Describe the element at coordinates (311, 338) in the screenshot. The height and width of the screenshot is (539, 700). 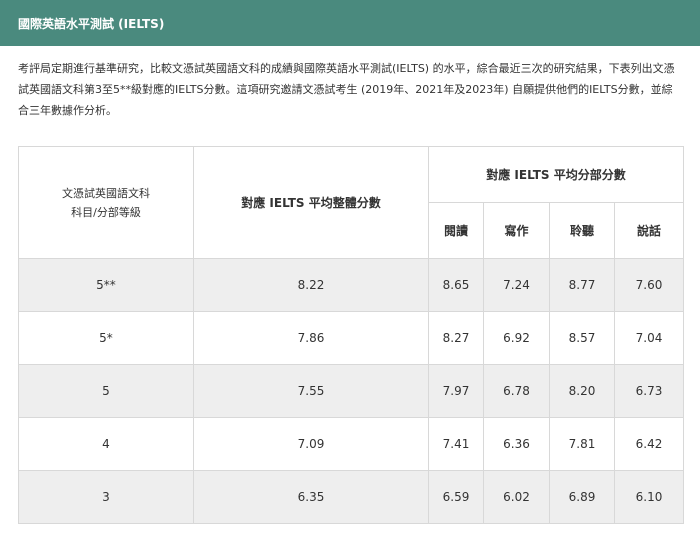
I see `overall-cell: 7.86` at that location.